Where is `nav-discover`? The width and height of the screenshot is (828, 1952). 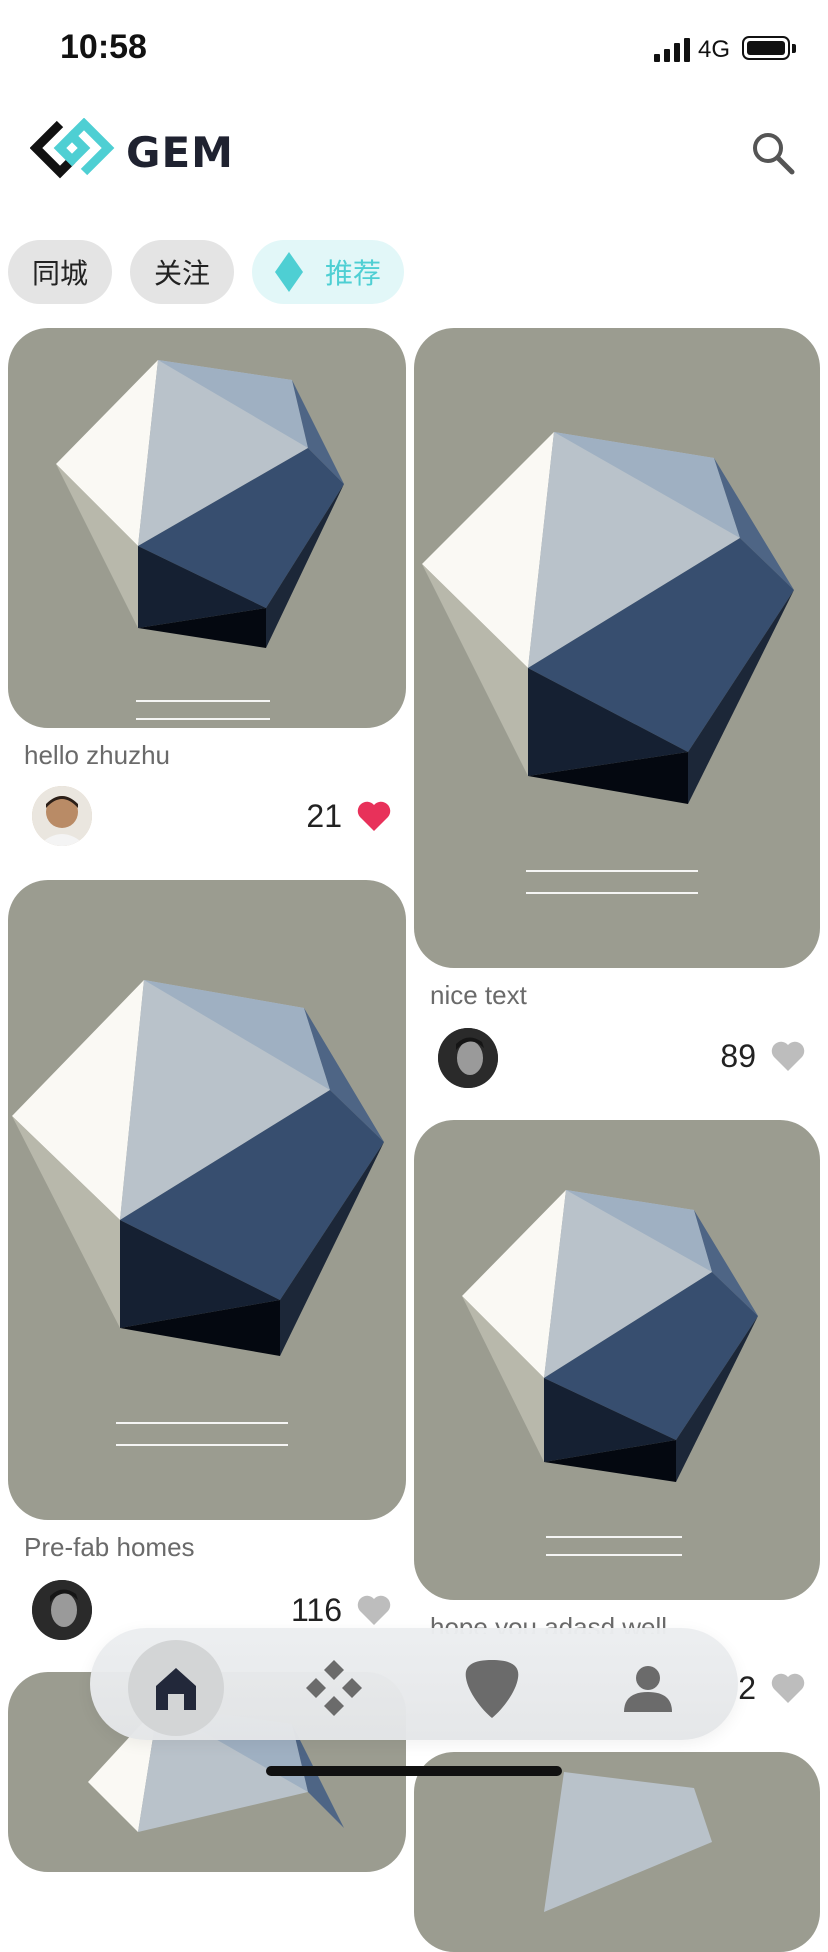
nav-discover is located at coordinates (334, 1688).